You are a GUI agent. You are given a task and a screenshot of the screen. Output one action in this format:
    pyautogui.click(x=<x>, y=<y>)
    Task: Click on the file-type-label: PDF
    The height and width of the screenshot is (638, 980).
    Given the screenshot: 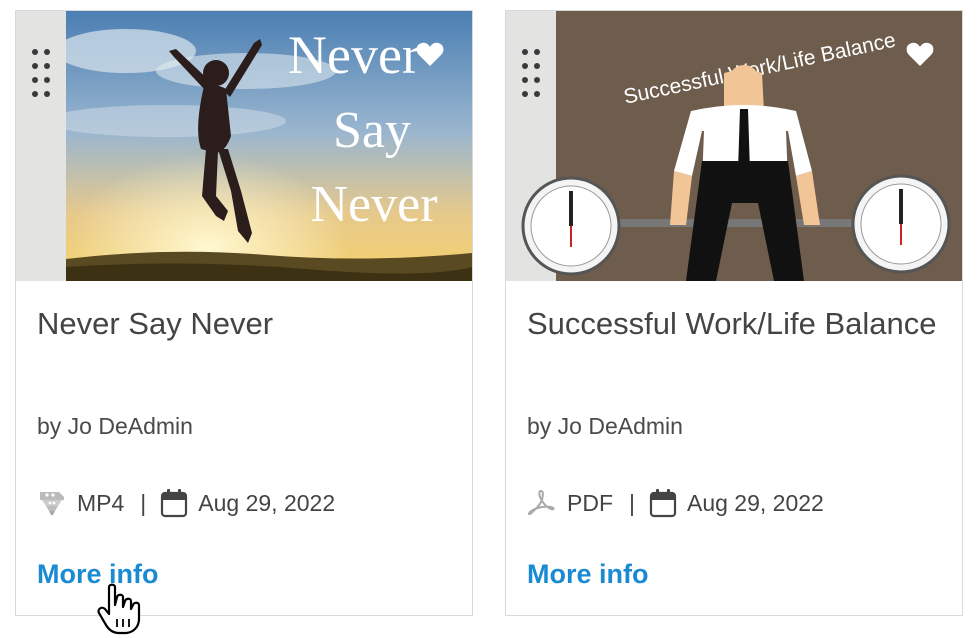 What is the action you would take?
    pyautogui.click(x=590, y=502)
    